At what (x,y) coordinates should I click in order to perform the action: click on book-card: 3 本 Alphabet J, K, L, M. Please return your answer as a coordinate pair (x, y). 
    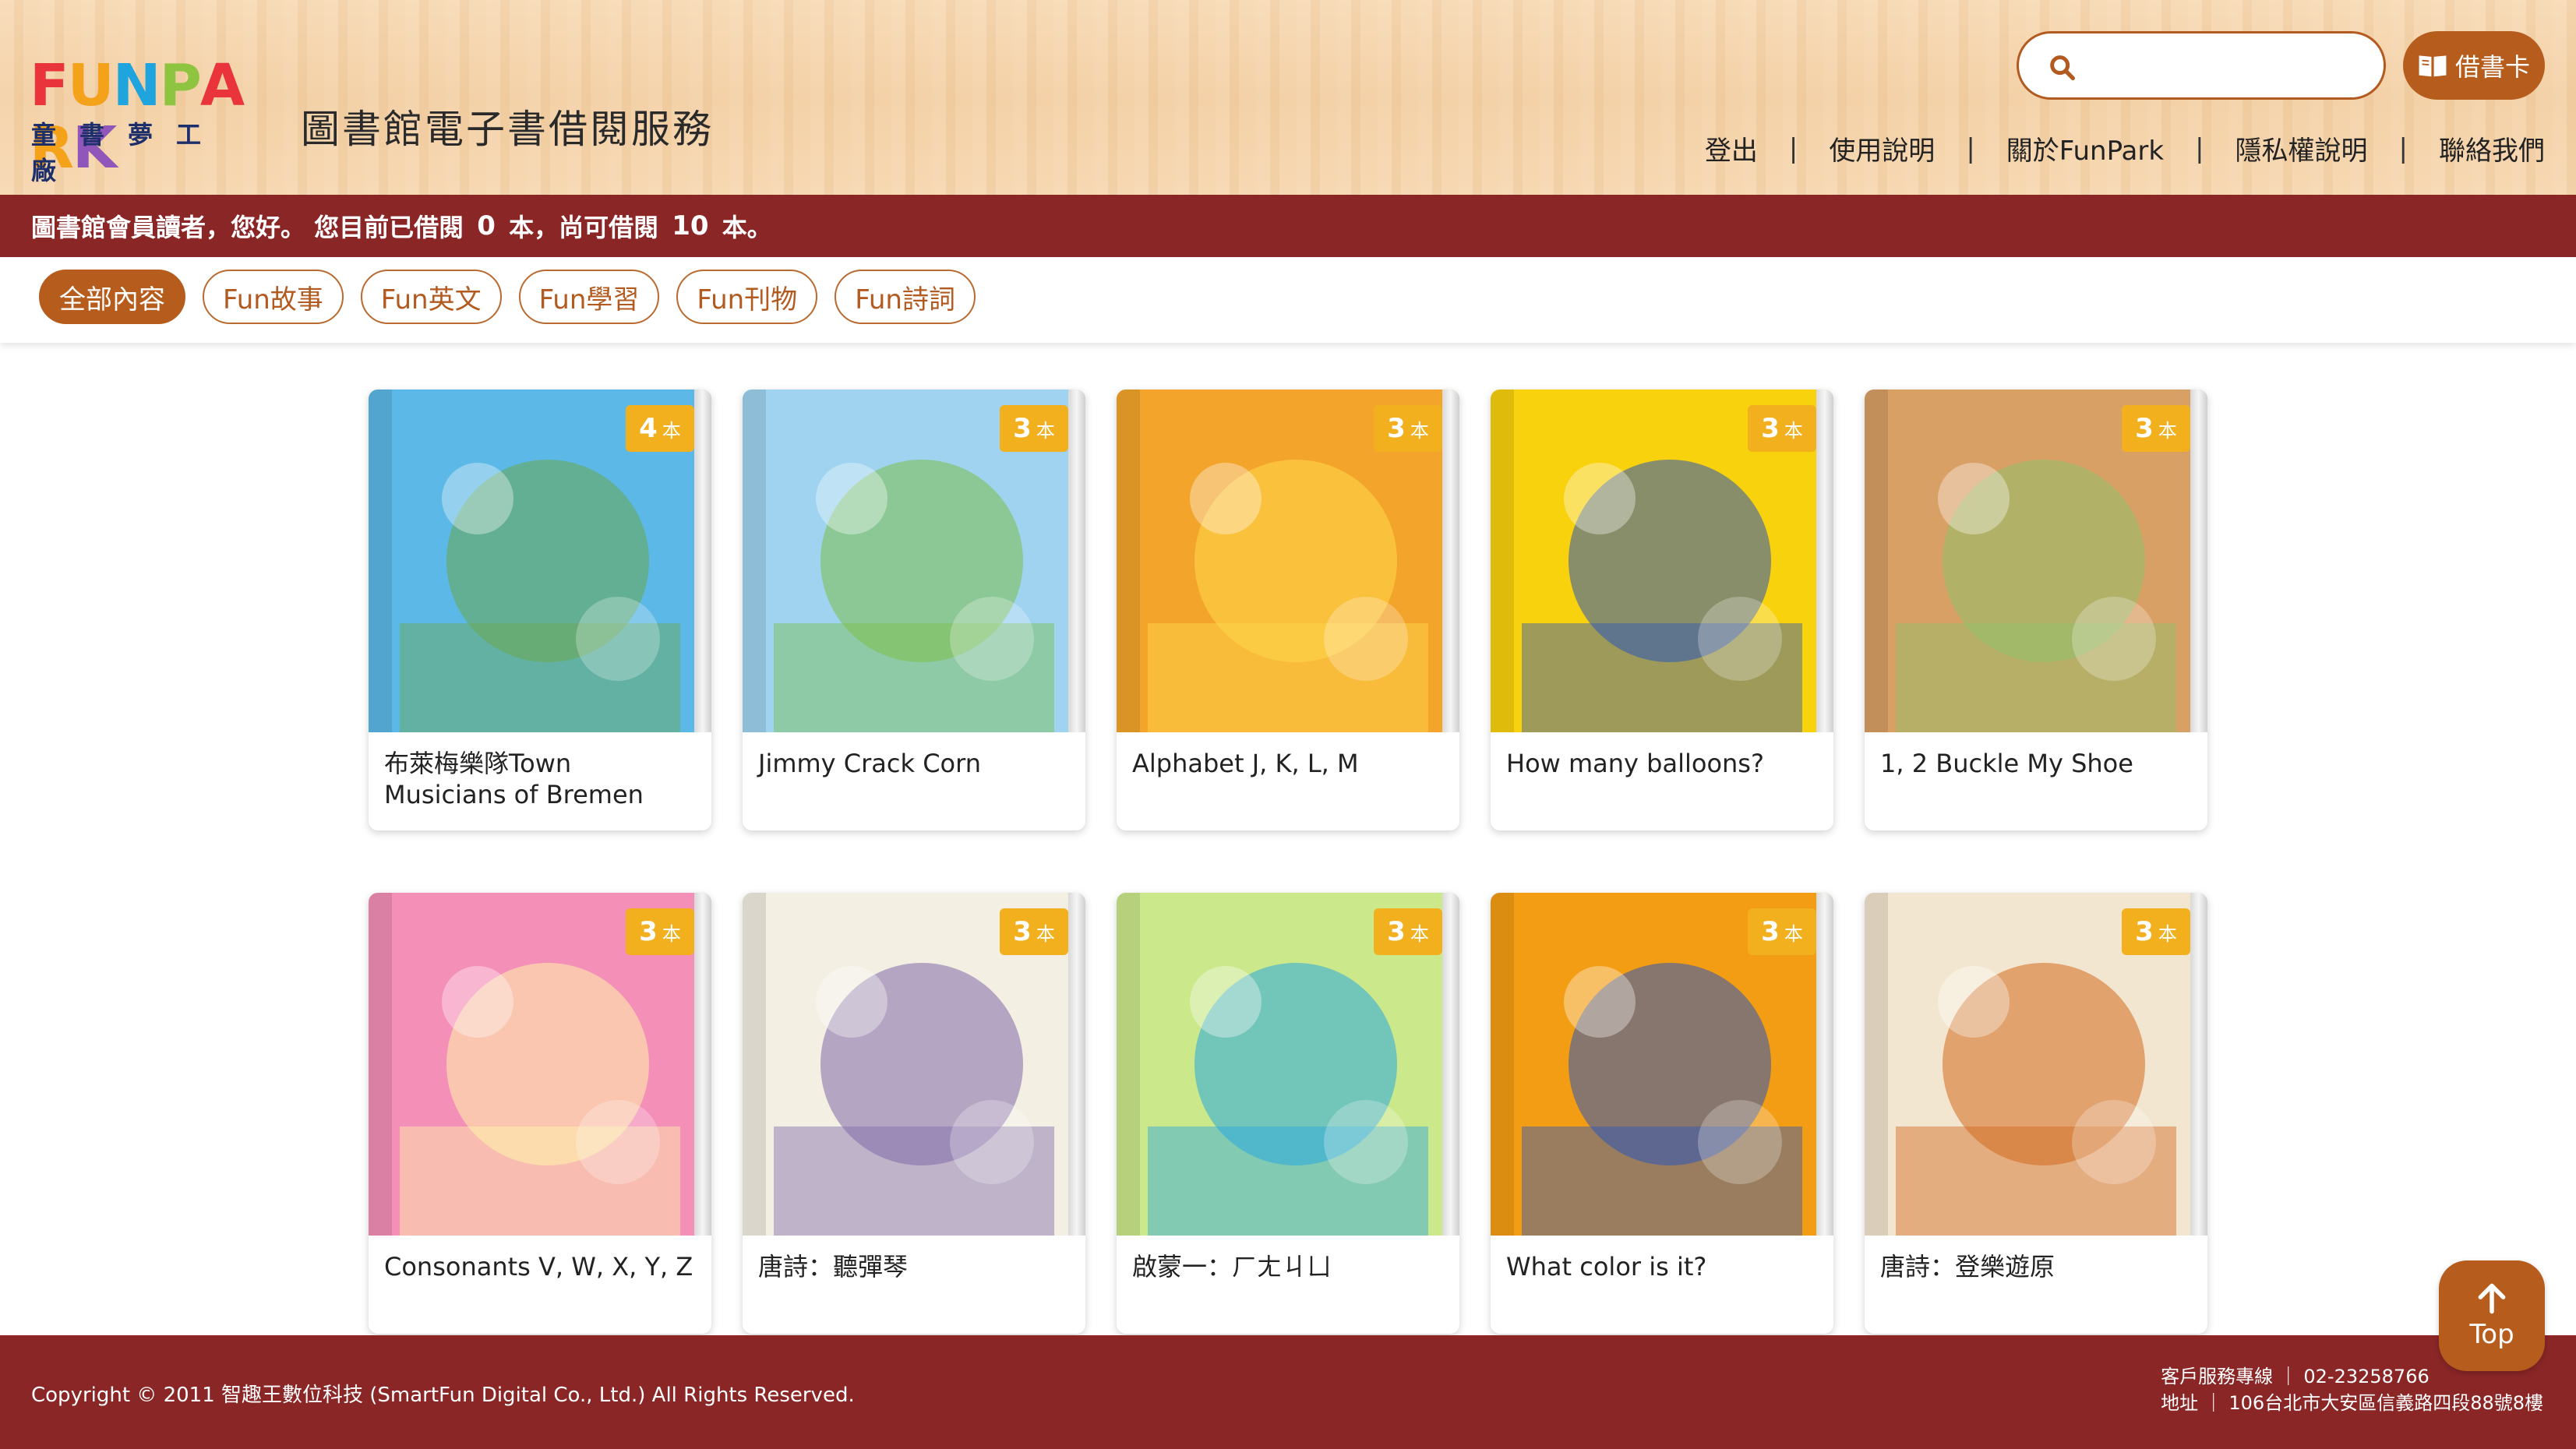
    Looking at the image, I should click on (1288, 610).